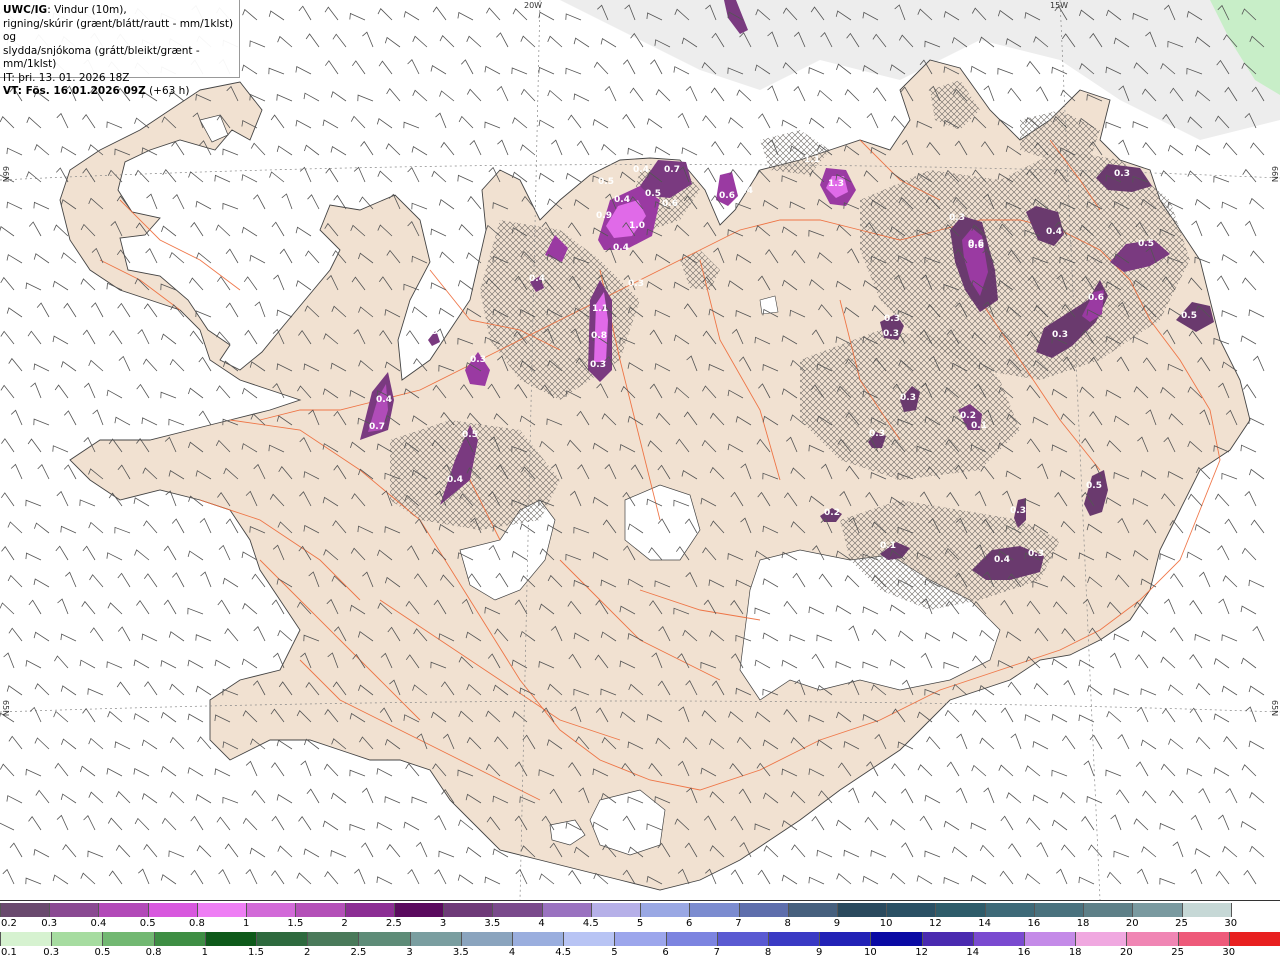 This screenshot has height=961, width=1280. Describe the element at coordinates (563, 952) in the screenshot. I see `scale-label: 4.5` at that location.